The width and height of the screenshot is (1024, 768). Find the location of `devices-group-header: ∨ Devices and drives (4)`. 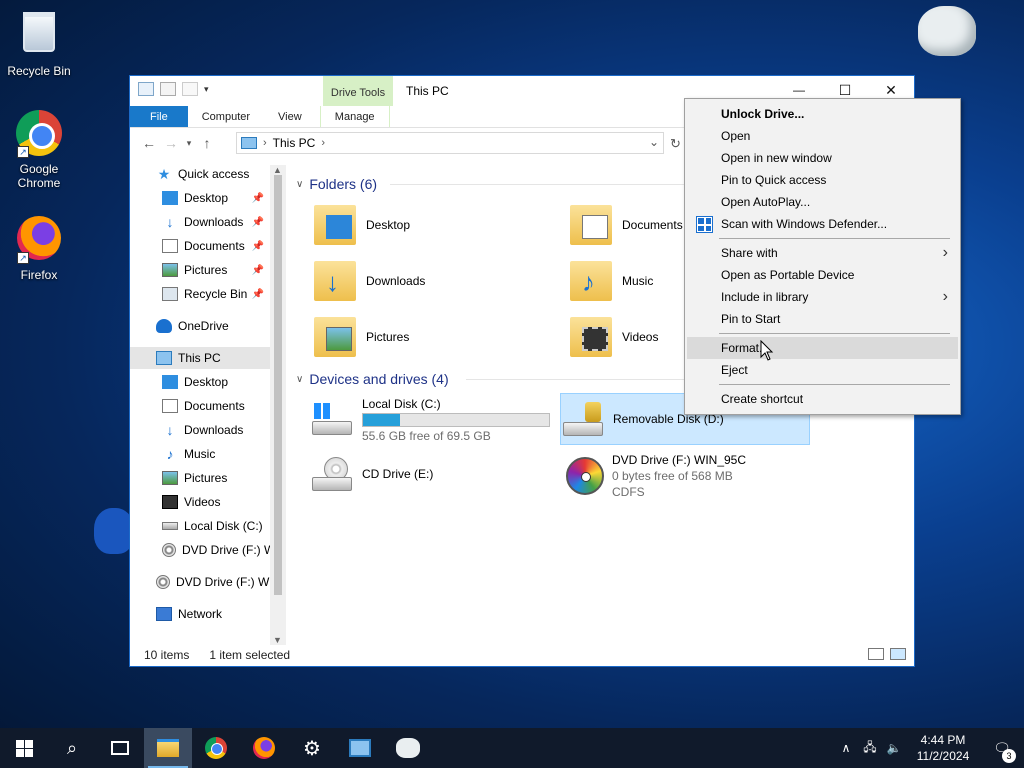

devices-group-header: ∨ Devices and drives (4) is located at coordinates (372, 379).